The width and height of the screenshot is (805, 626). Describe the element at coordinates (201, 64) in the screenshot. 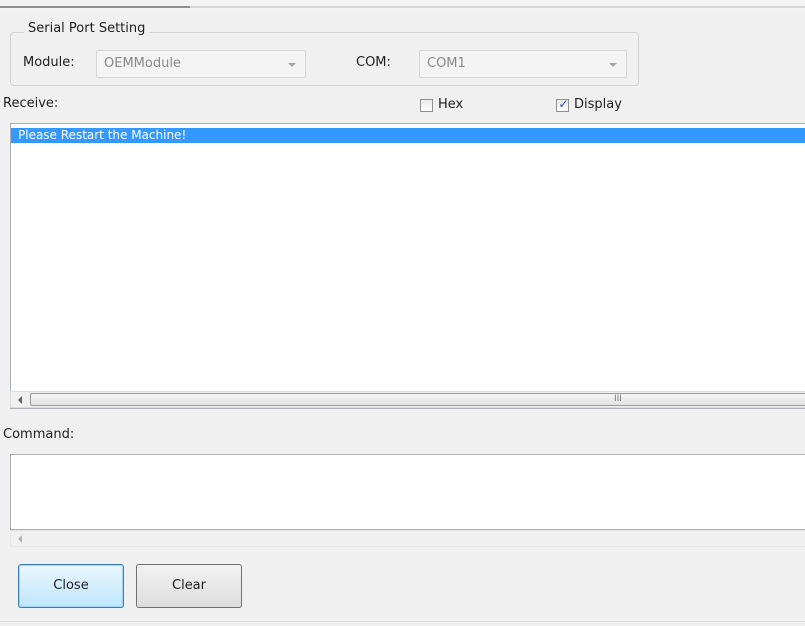

I see `module-select: OEMModule` at that location.